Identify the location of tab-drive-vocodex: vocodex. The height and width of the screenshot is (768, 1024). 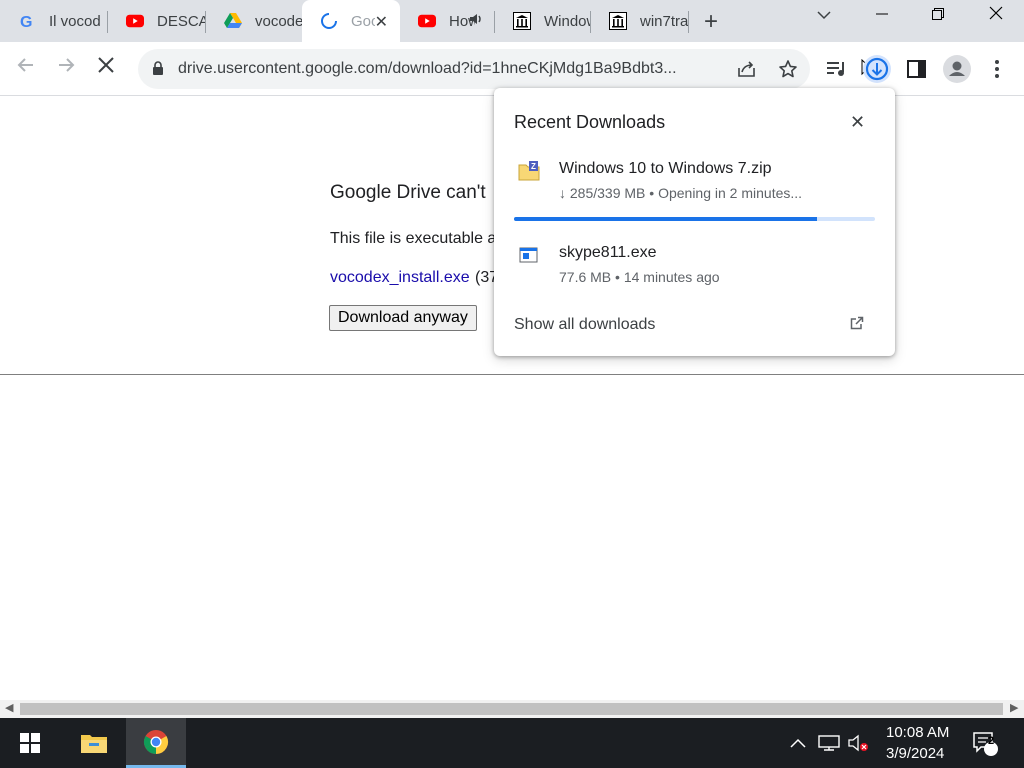
(254, 21).